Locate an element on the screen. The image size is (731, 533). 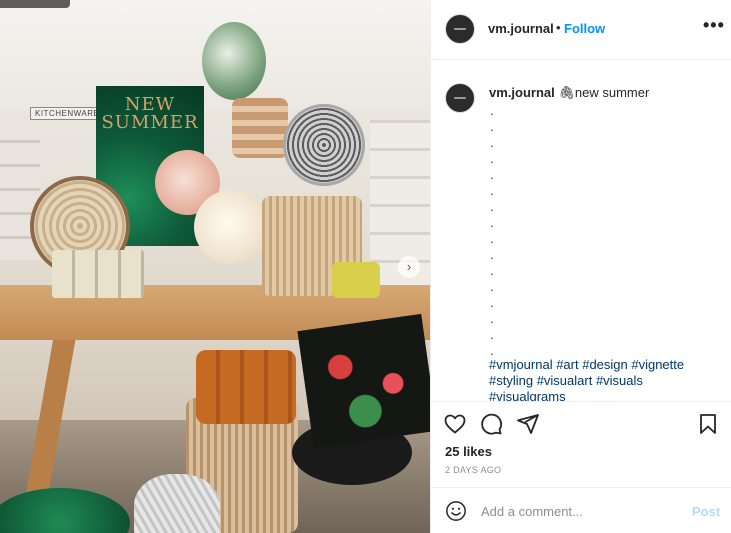
follow-button: Follow is located at coordinates (584, 28).